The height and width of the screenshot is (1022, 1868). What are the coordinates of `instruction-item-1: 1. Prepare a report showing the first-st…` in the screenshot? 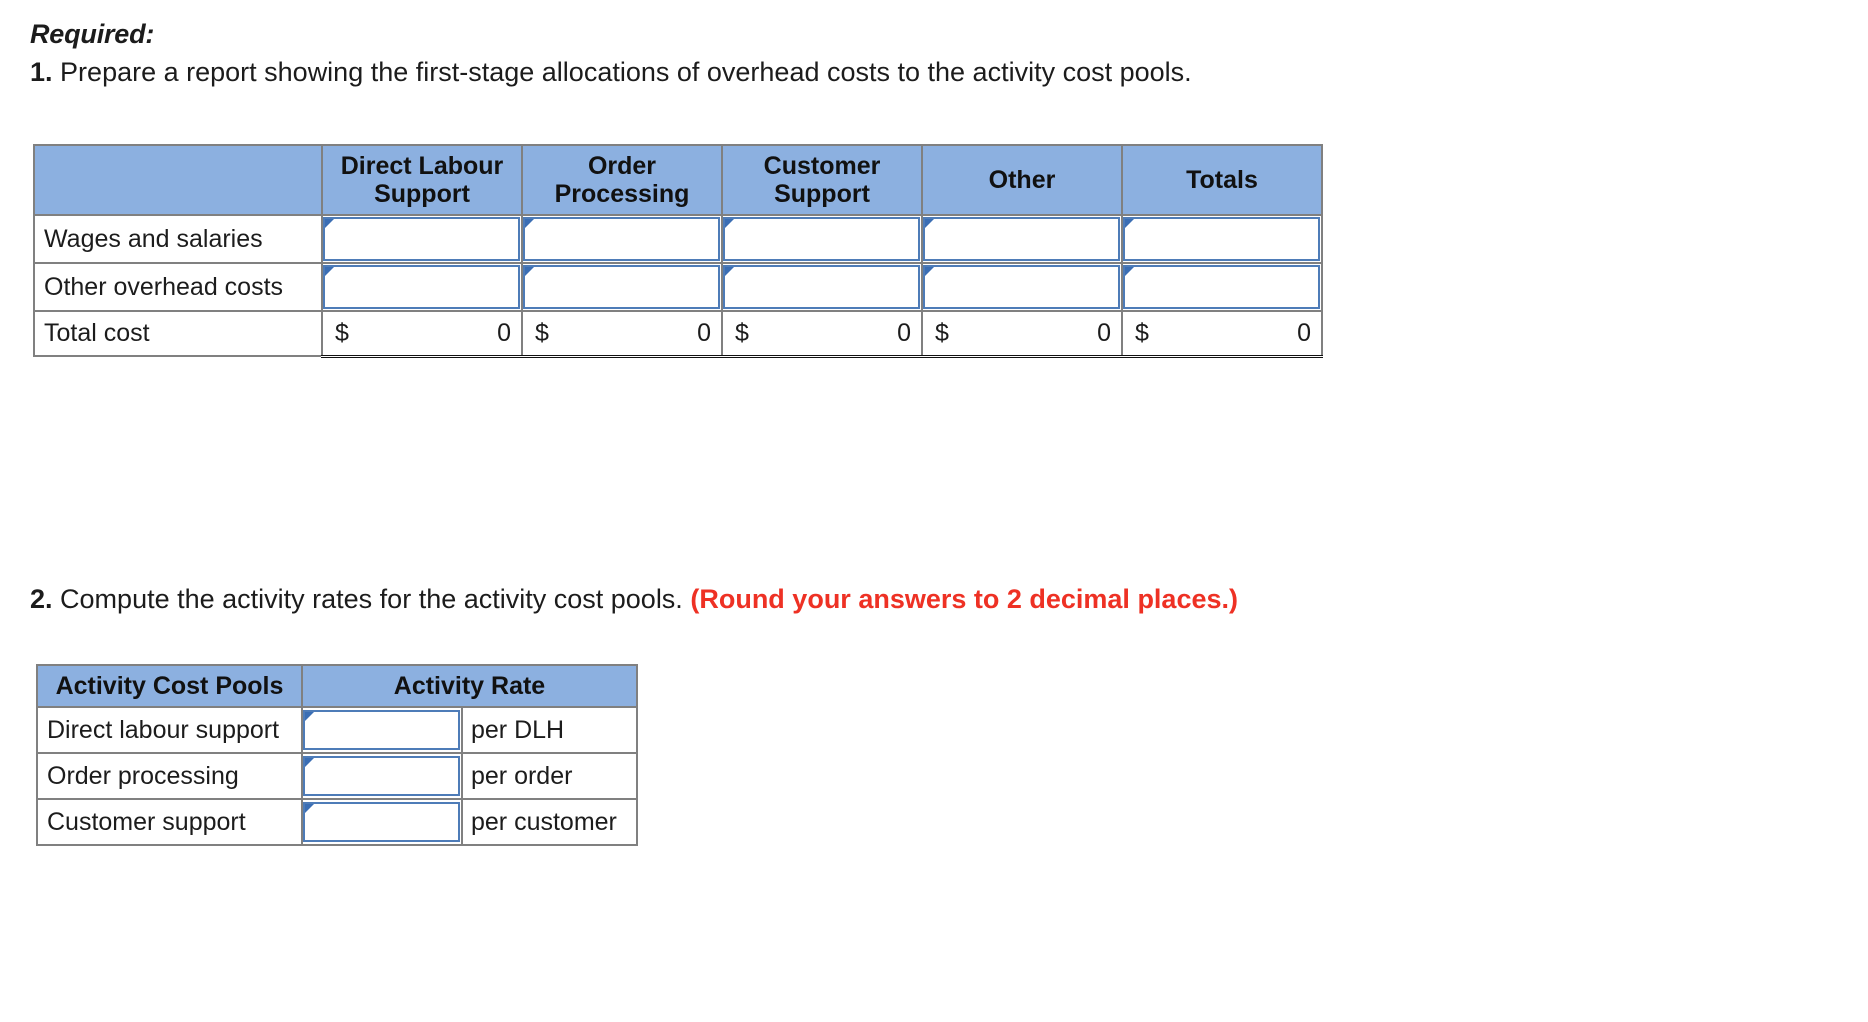 It's located at (780, 72).